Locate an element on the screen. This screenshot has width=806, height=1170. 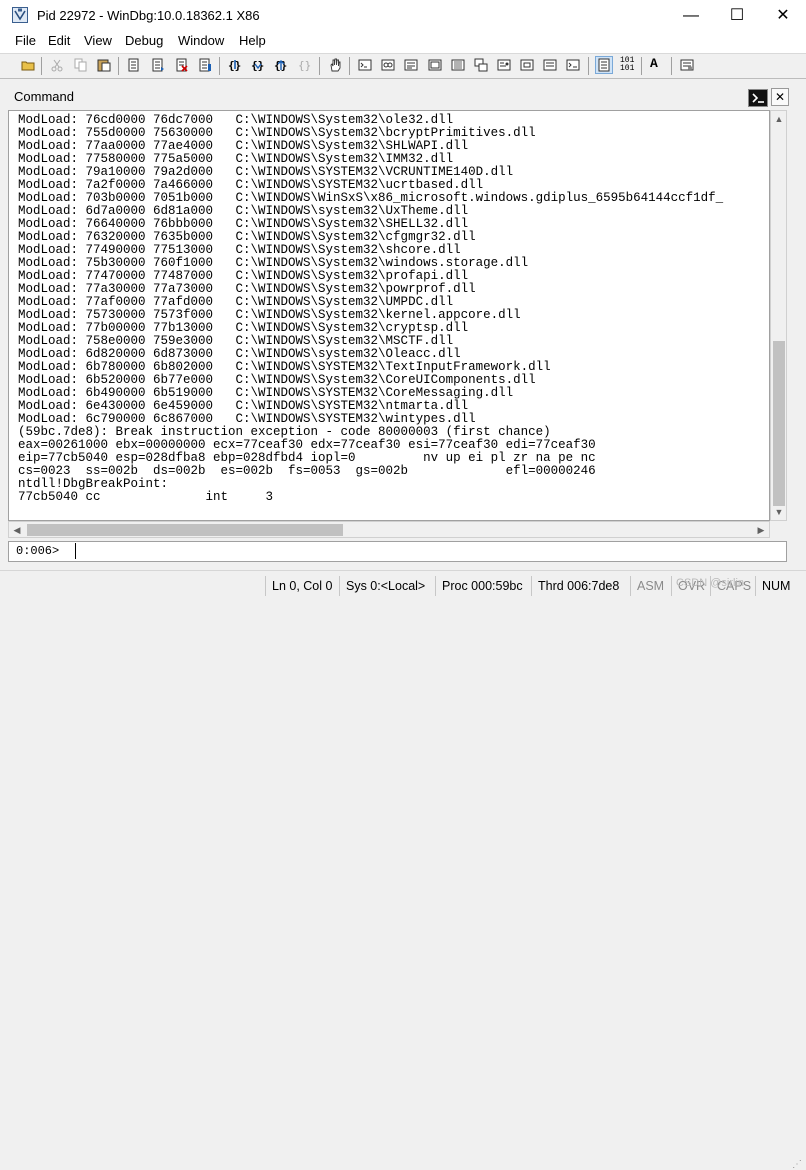
menu-debug: Debug is located at coordinates (144, 40).